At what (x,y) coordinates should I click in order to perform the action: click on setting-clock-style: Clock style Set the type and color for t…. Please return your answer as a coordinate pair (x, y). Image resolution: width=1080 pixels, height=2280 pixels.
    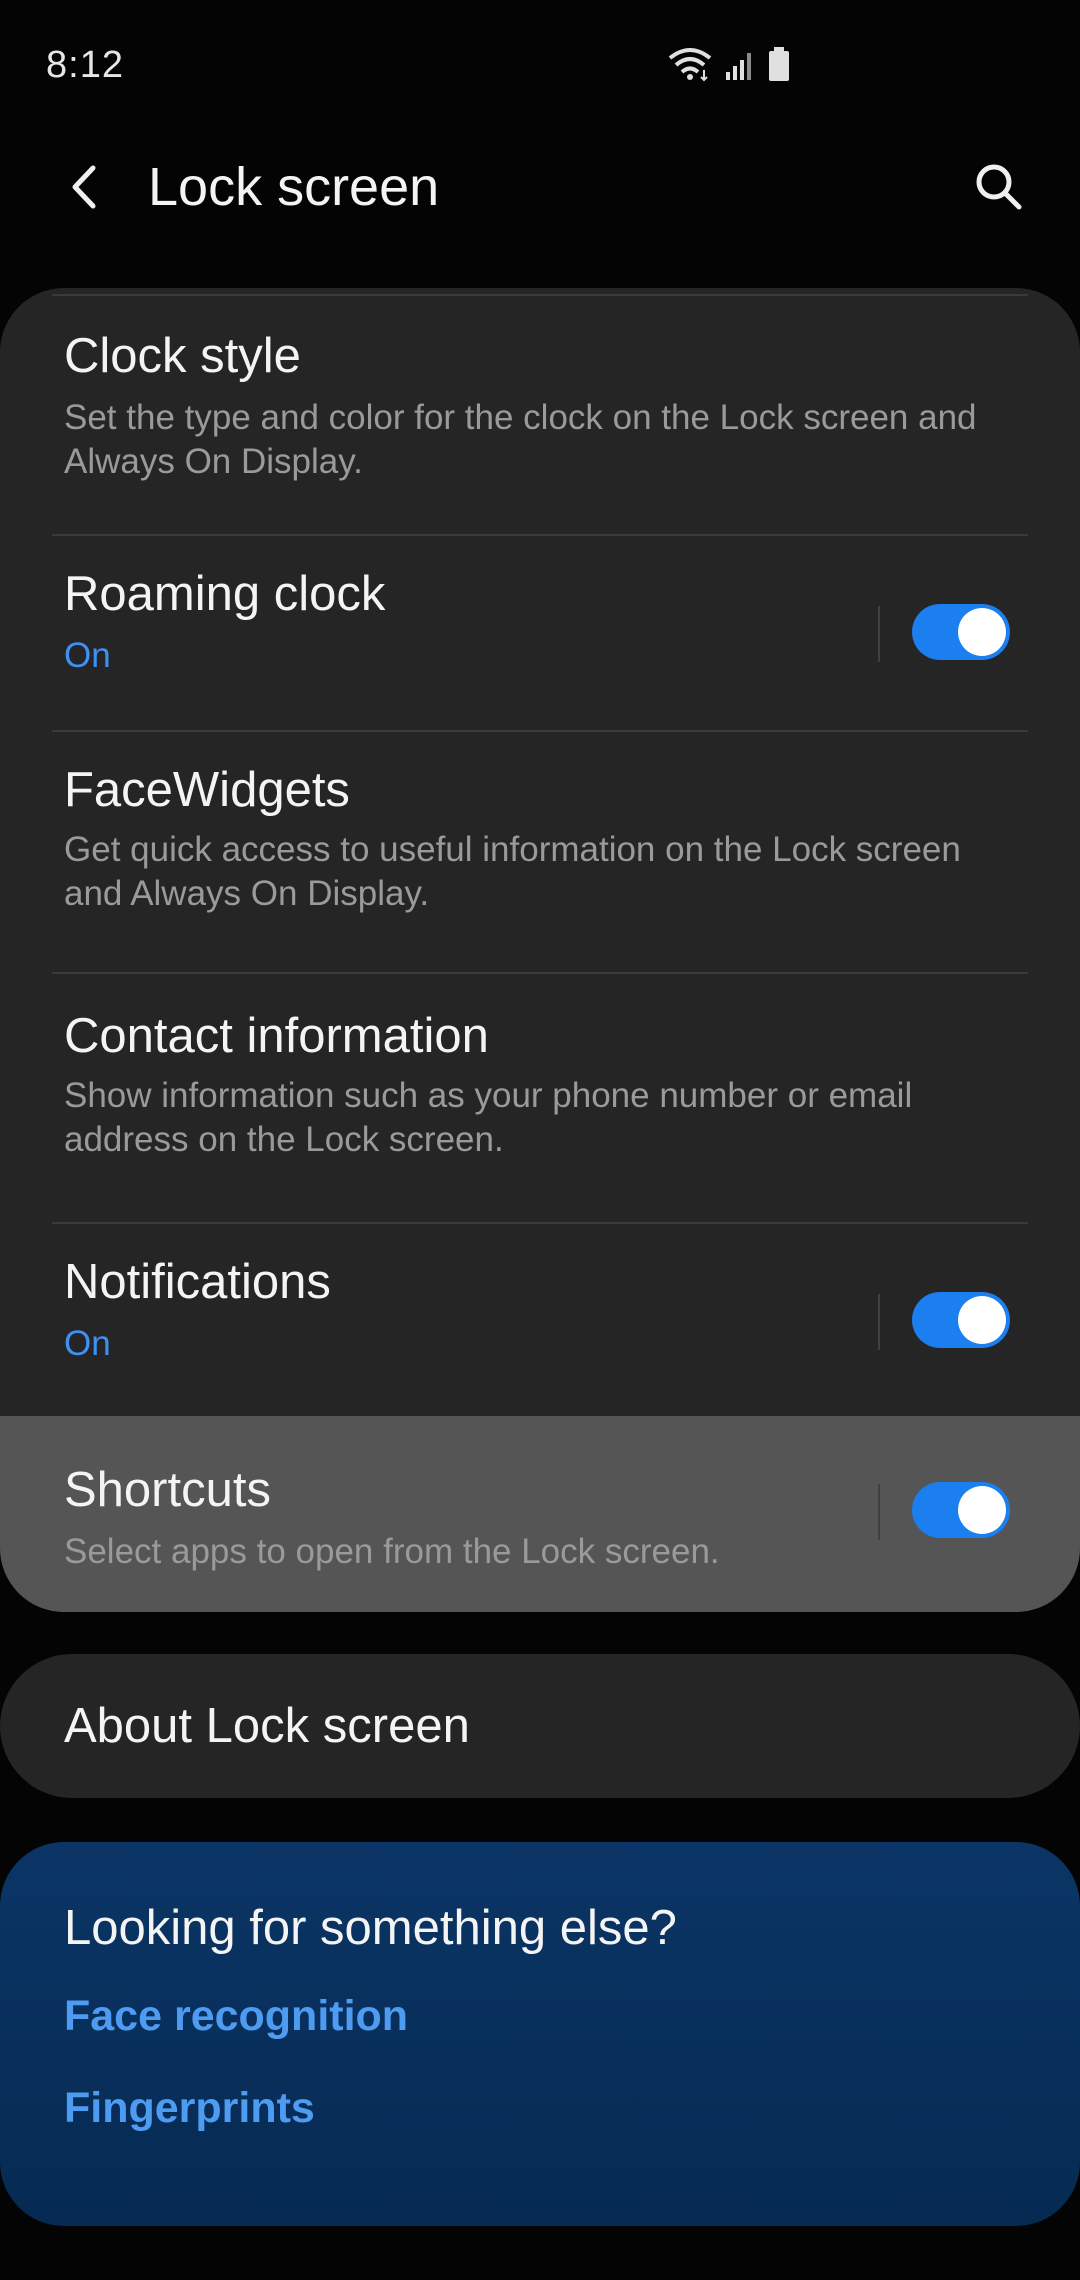
    Looking at the image, I should click on (540, 419).